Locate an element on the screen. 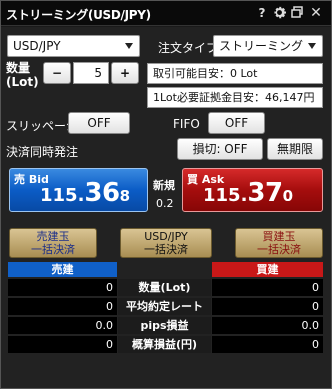 The height and width of the screenshot is (389, 332). bid-price-tiny: 8 is located at coordinates (125, 196).